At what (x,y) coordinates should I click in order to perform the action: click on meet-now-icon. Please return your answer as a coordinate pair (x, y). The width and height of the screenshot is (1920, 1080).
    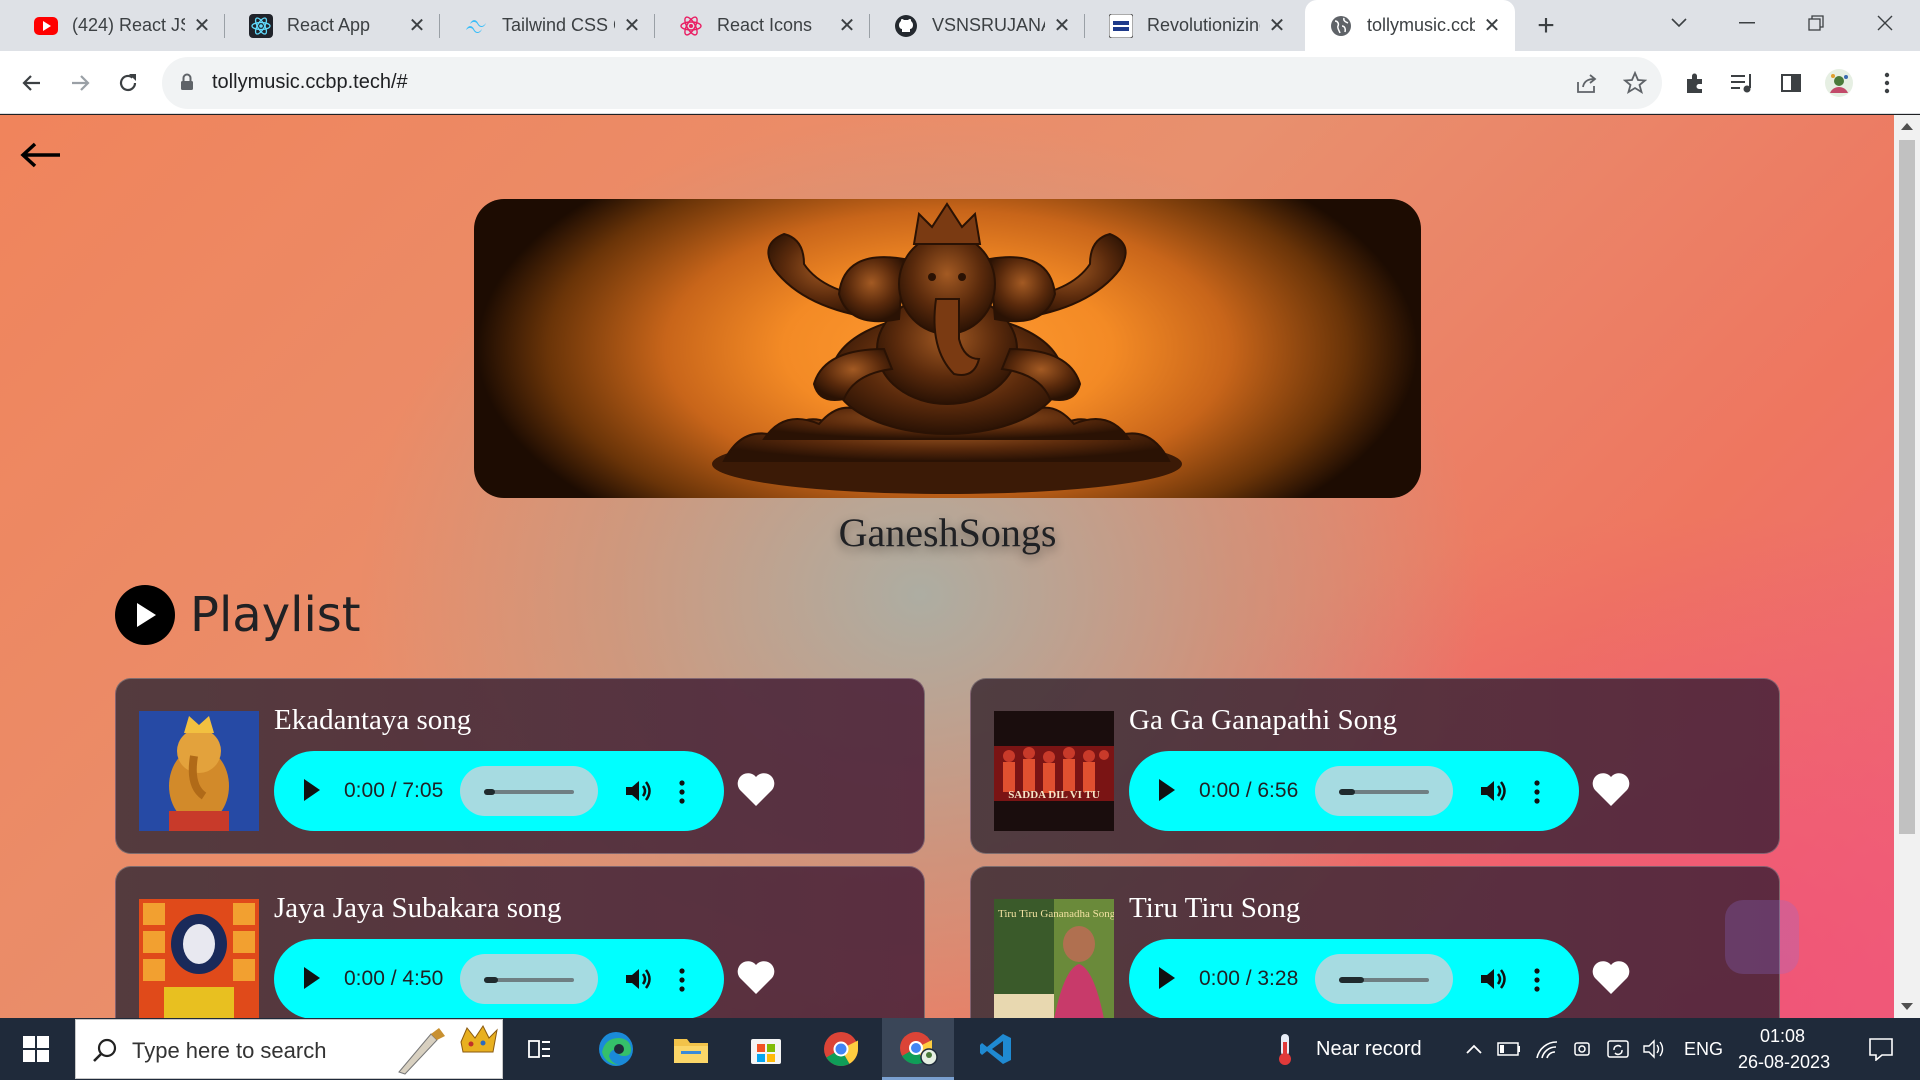
    Looking at the image, I should click on (1583, 1049).